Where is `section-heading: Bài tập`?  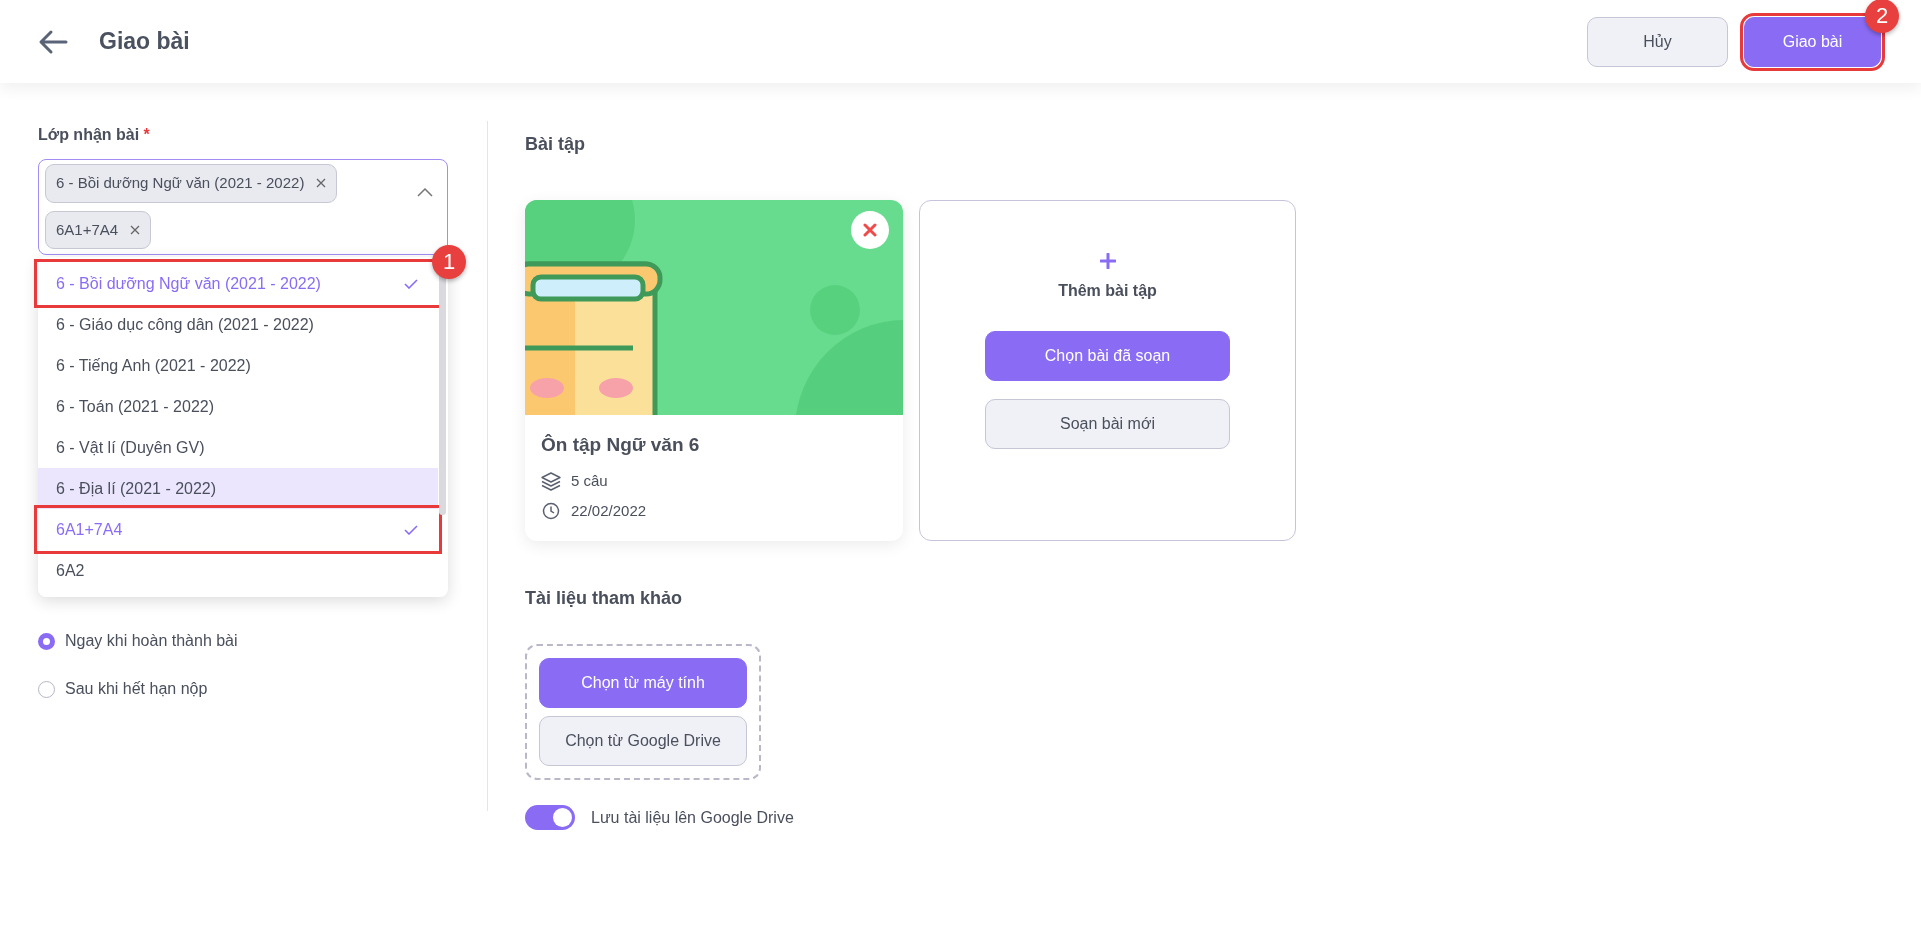 section-heading: Bài tập is located at coordinates (555, 144).